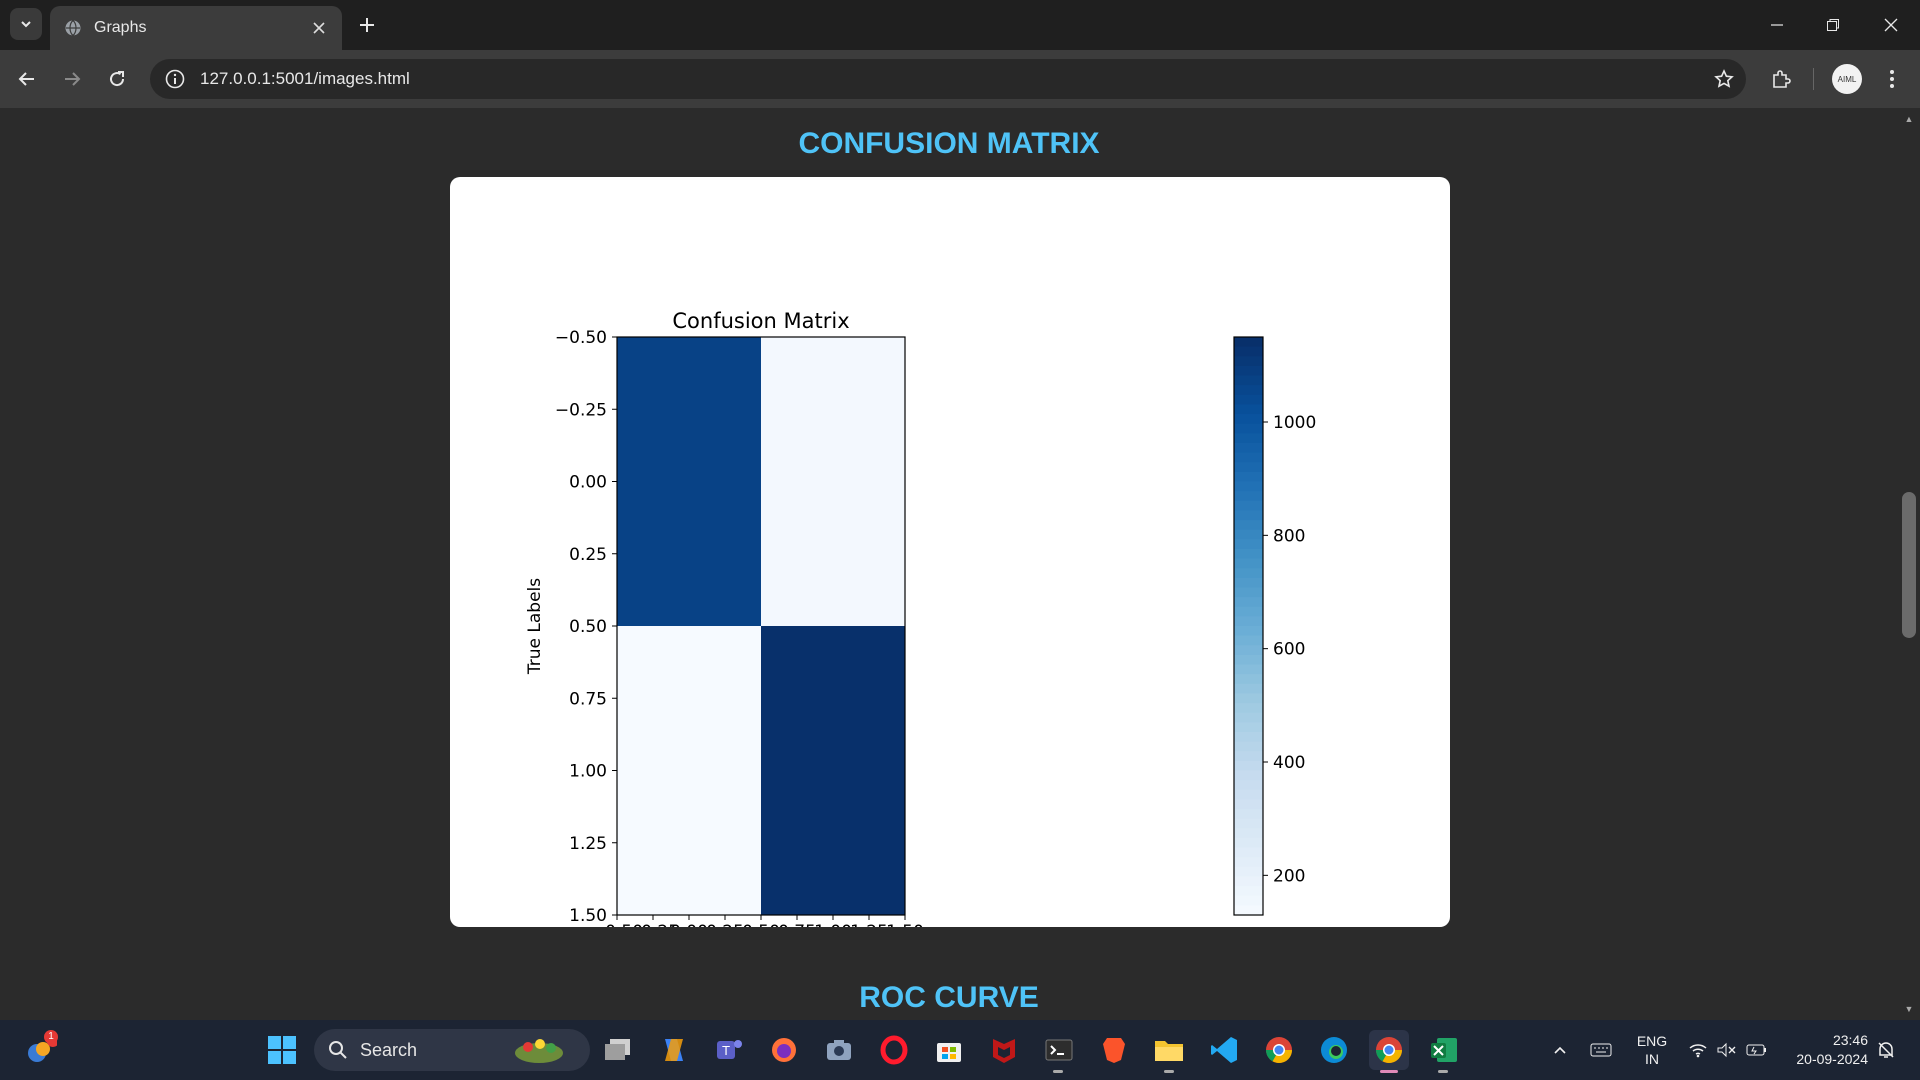 The width and height of the screenshot is (1920, 1080). I want to click on excel-icon, so click(1444, 1050).